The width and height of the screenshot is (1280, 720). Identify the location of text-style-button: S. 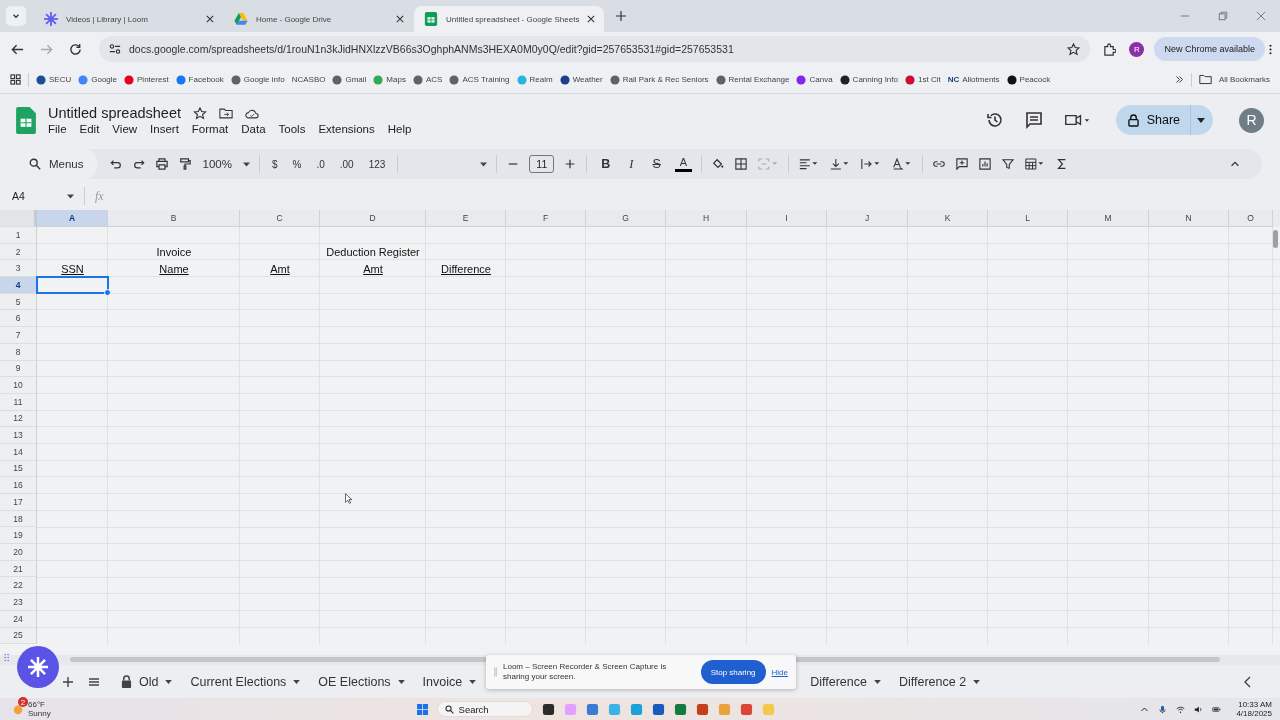
(656, 164).